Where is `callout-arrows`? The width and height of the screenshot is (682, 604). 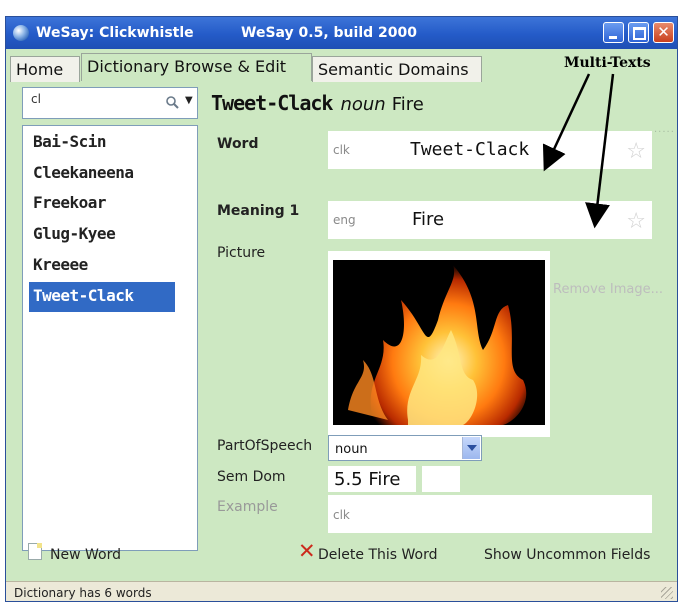 callout-arrows is located at coordinates (578, 151).